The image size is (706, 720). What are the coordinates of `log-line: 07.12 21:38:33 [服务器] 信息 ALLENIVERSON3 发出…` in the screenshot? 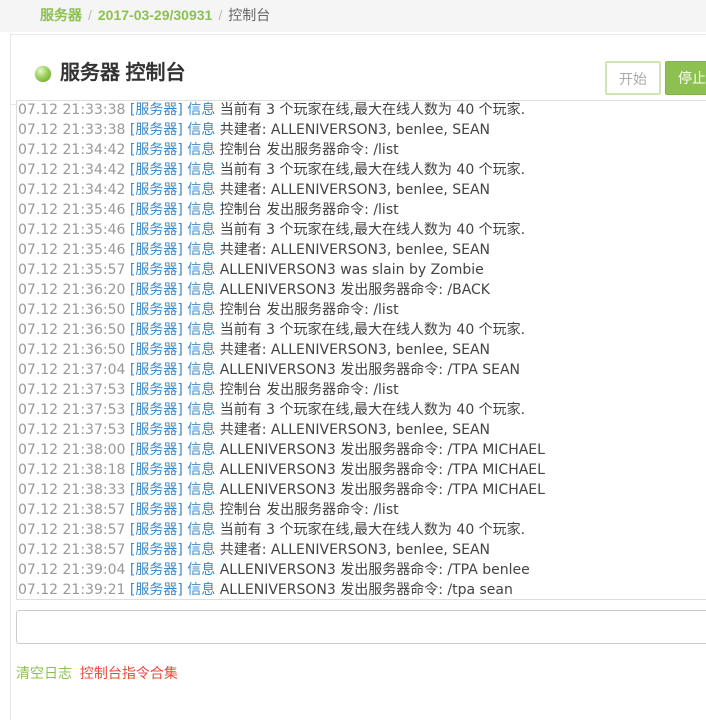 It's located at (361, 490).